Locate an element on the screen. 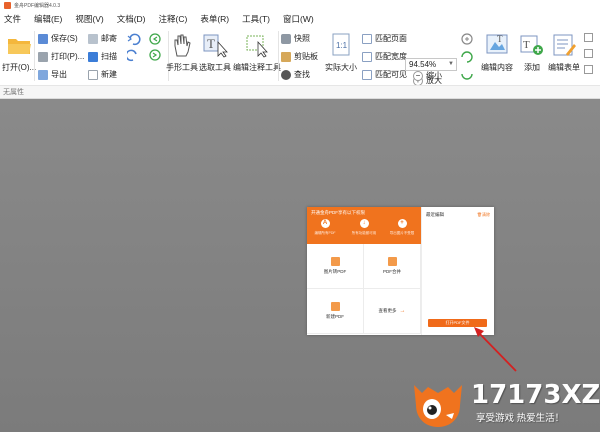  clear-recent-button: 🗑清除 is located at coordinates (483, 215).